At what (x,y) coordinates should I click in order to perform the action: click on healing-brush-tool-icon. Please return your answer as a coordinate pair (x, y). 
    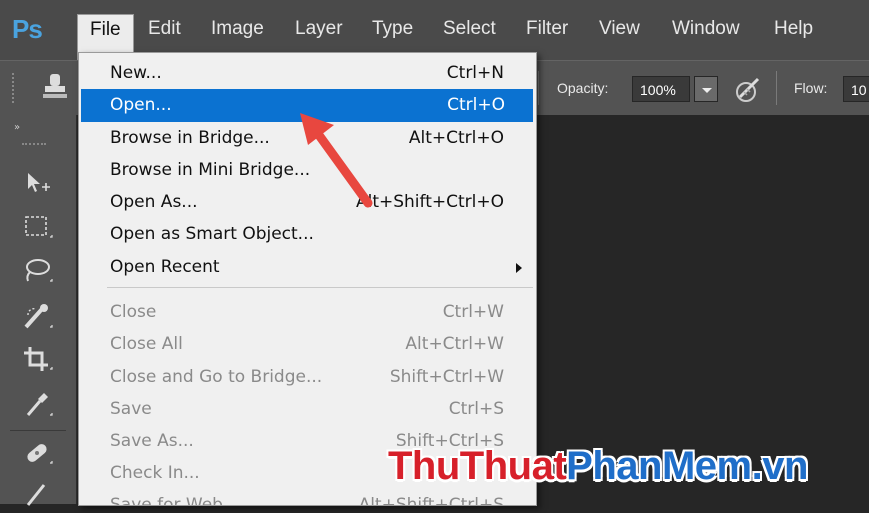
    Looking at the image, I should click on (37, 453).